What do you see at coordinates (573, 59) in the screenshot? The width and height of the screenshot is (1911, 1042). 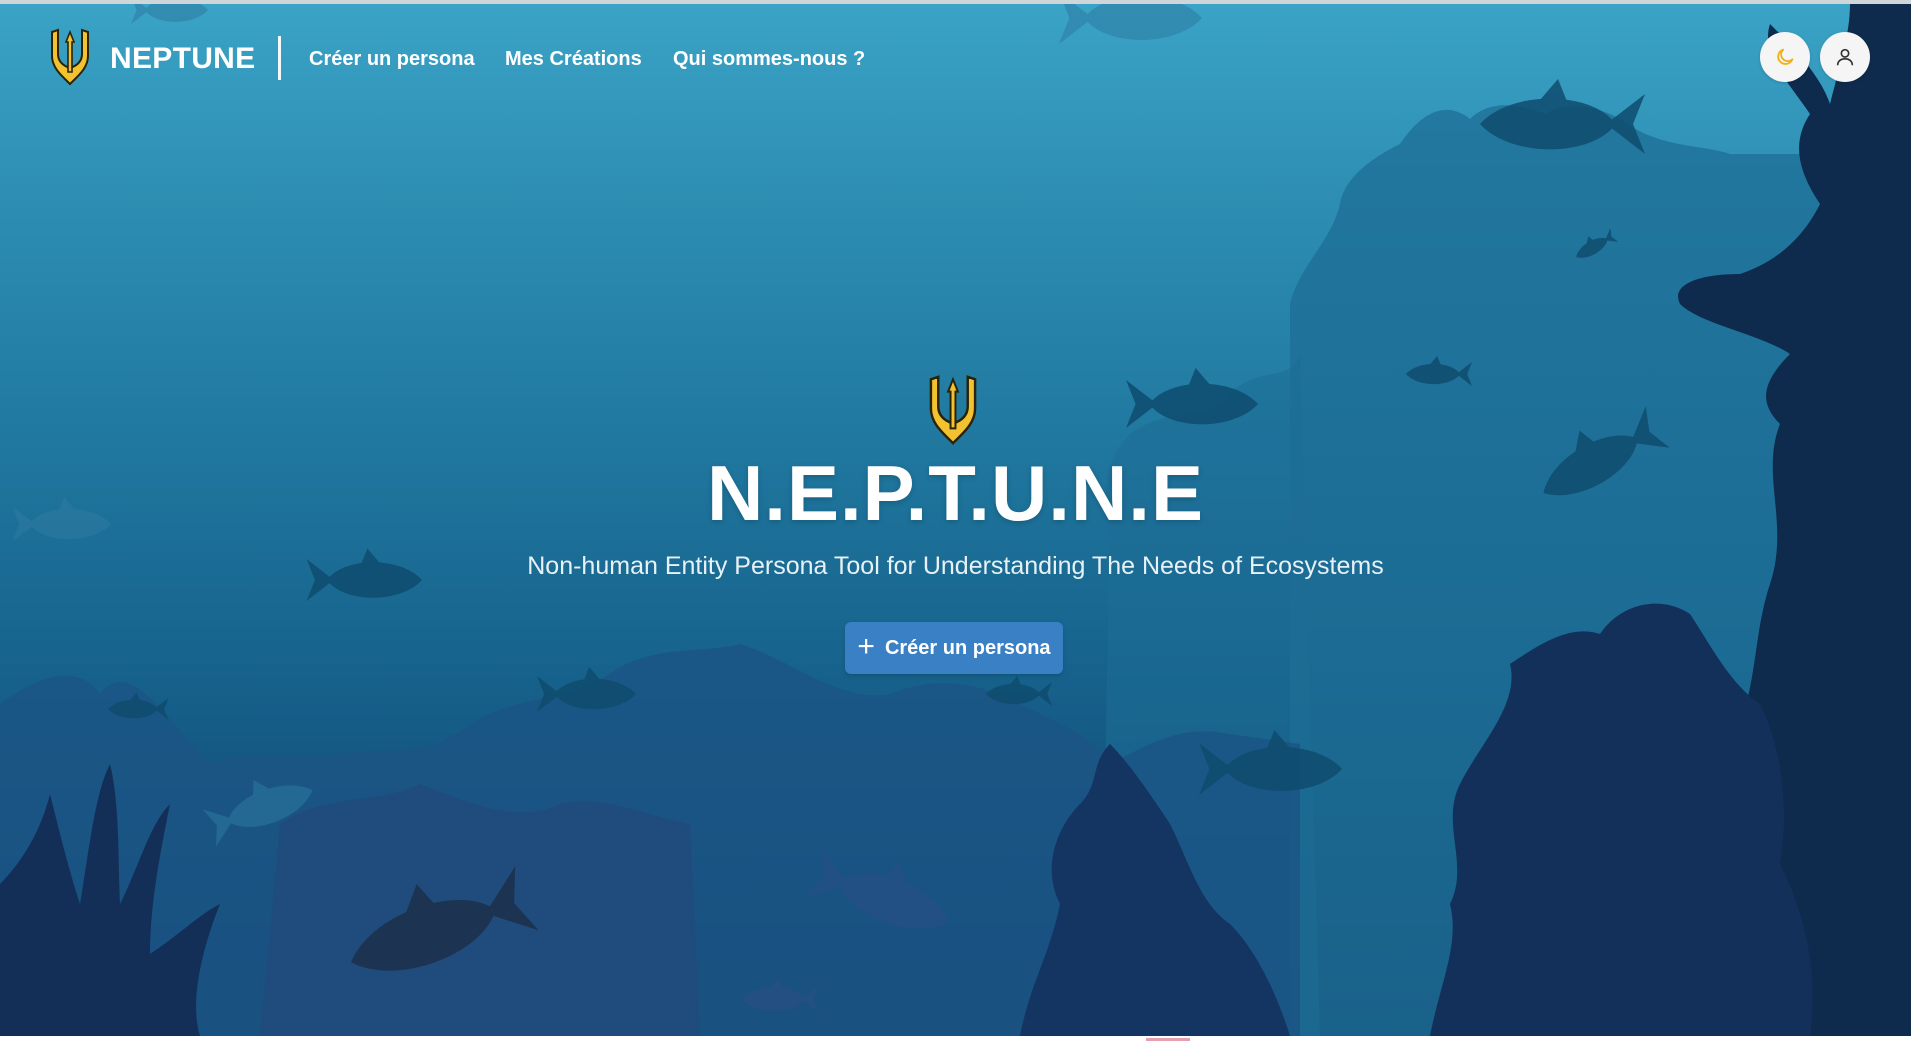 I see `nav-link-my-creations: Mes Créations` at bounding box center [573, 59].